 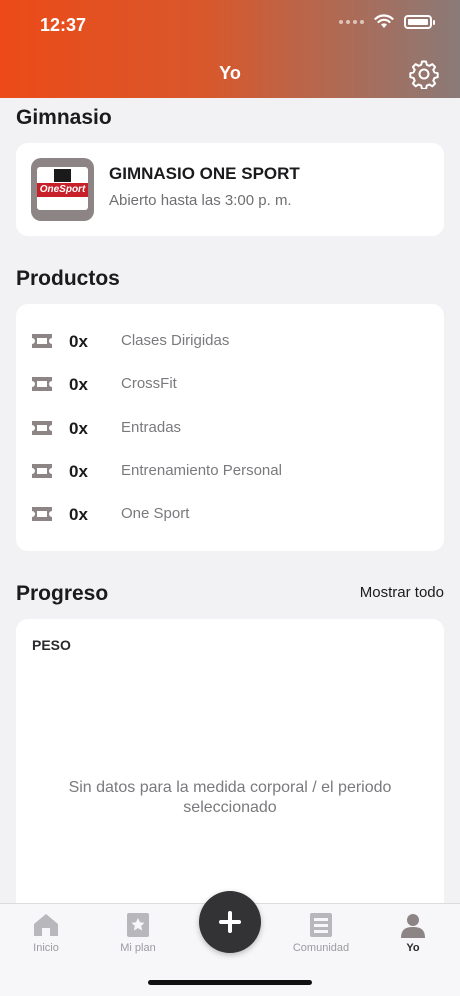 I want to click on tab-label: Mi plan, so click(x=138, y=948).